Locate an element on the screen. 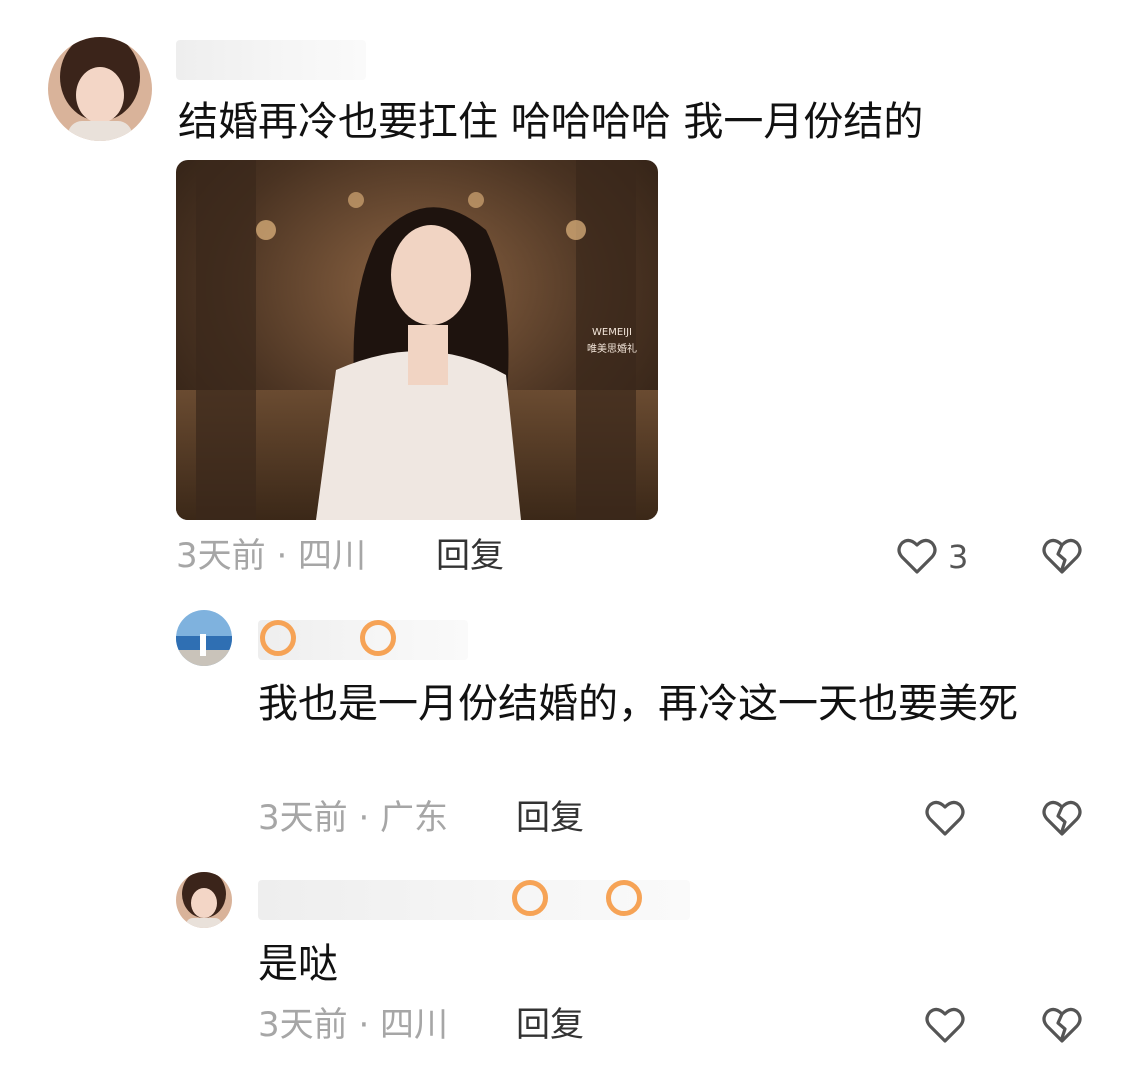  comment-meta: 3天前 · 四川 is located at coordinates (271, 556).